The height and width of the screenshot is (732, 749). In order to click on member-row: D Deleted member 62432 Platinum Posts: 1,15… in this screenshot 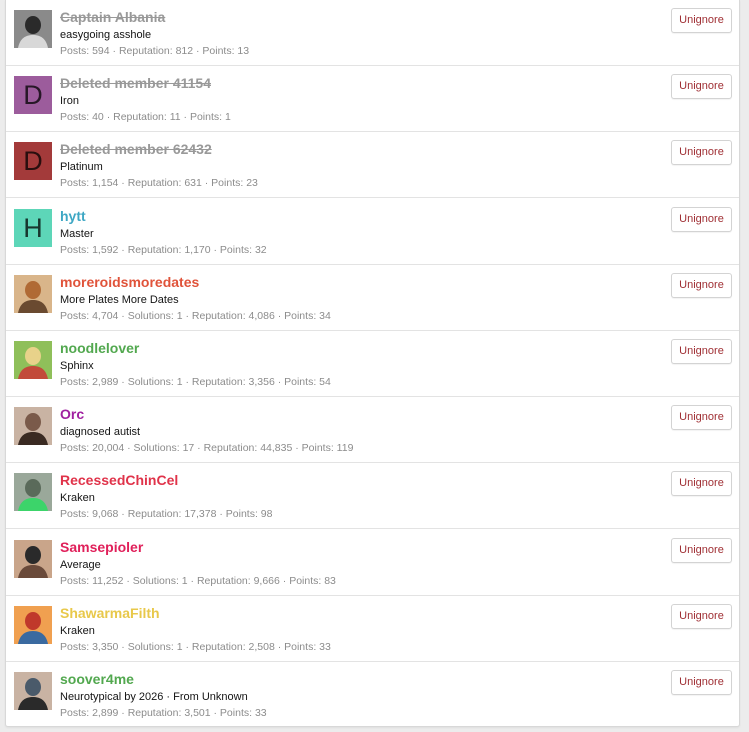, I will do `click(372, 165)`.